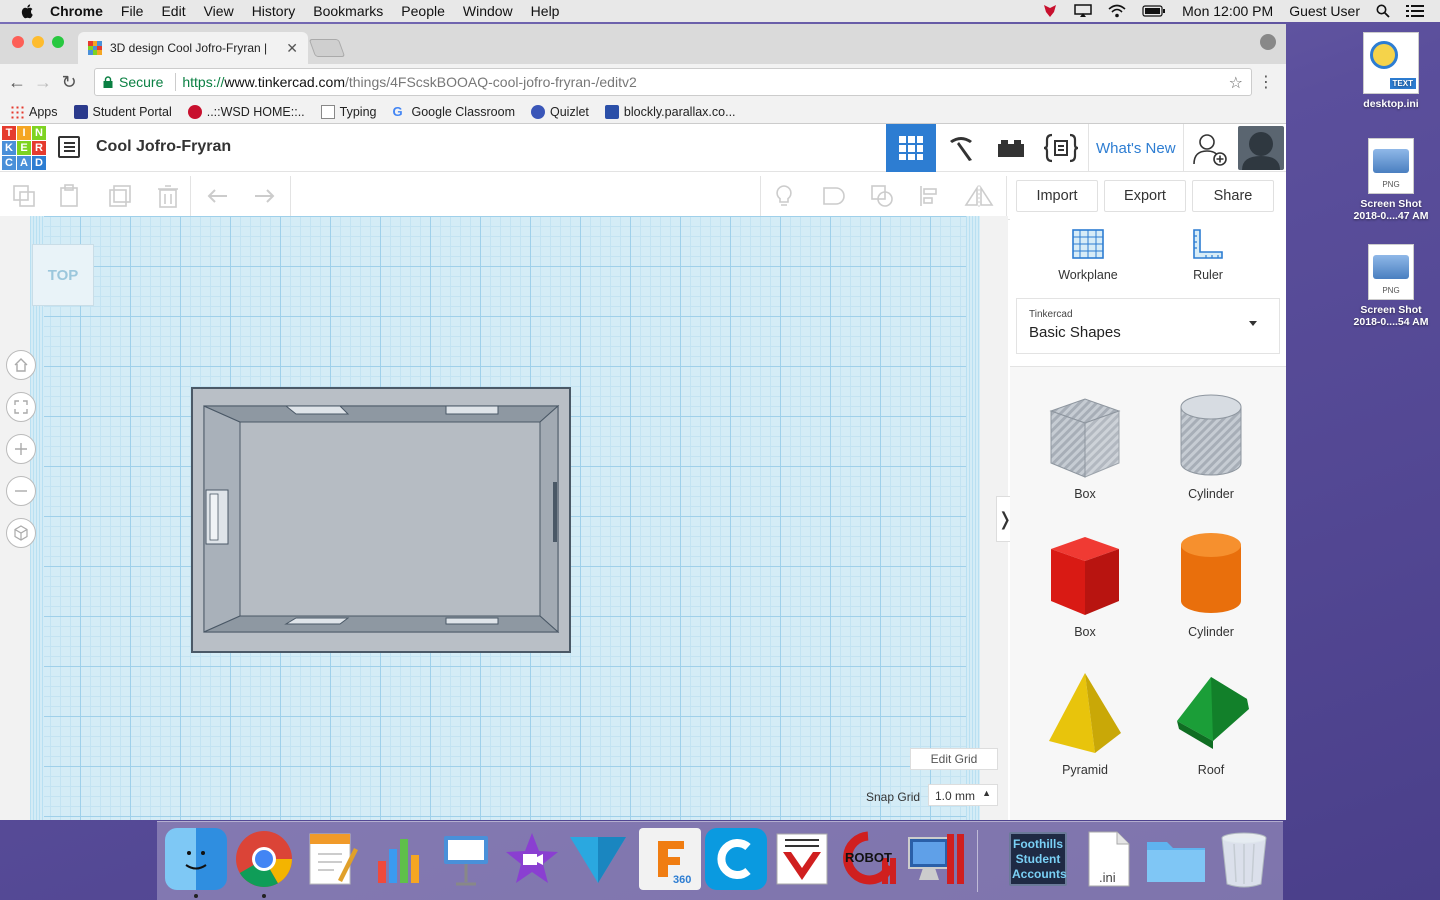 The height and width of the screenshot is (900, 1440). Describe the element at coordinates (218, 196) in the screenshot. I see `undo-icon` at that location.